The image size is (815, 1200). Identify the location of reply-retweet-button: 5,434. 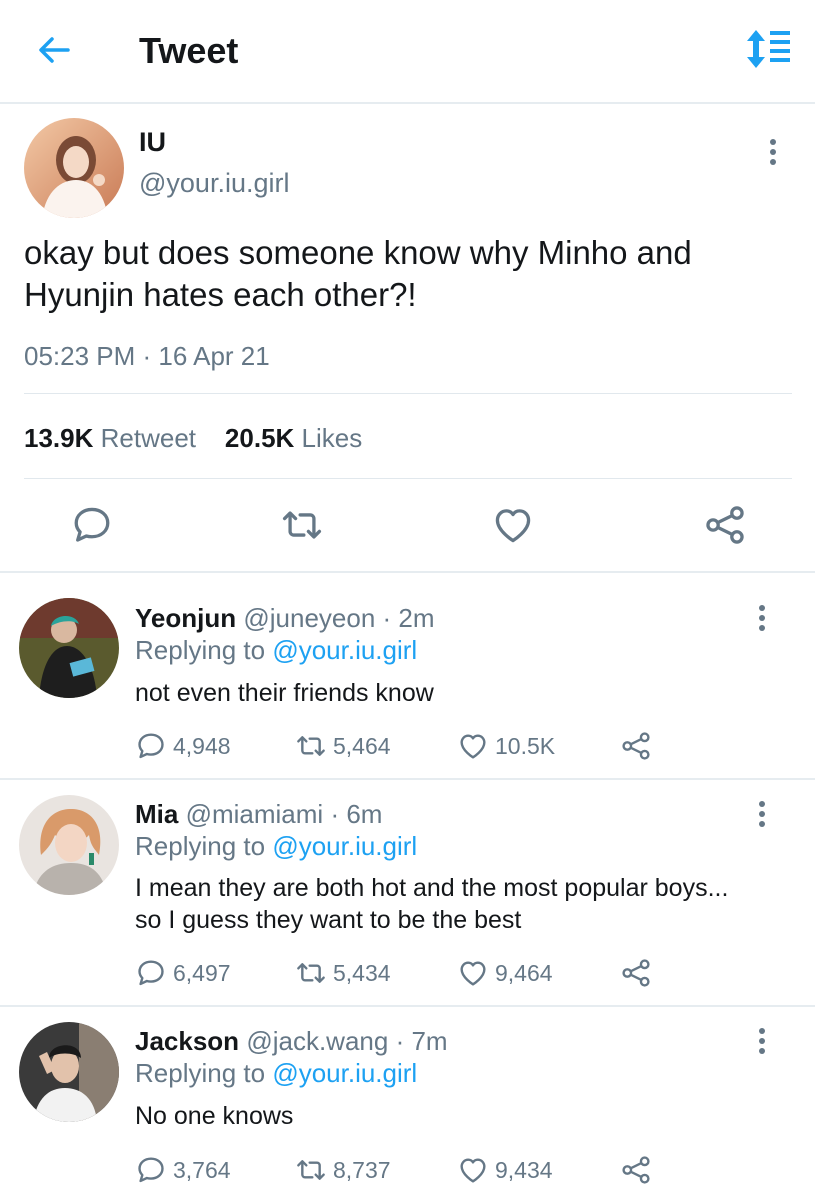
(343, 973).